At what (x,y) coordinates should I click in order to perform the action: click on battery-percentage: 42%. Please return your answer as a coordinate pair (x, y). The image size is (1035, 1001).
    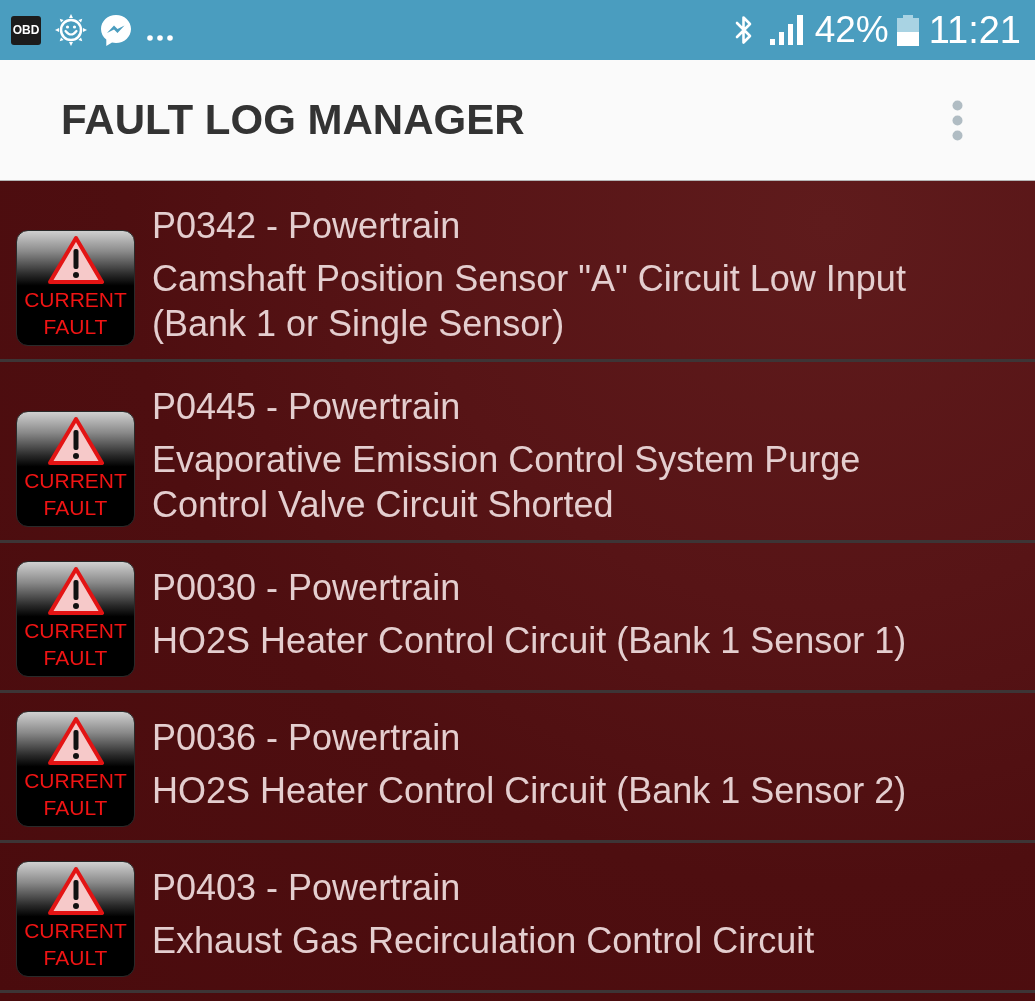
    Looking at the image, I should click on (851, 30).